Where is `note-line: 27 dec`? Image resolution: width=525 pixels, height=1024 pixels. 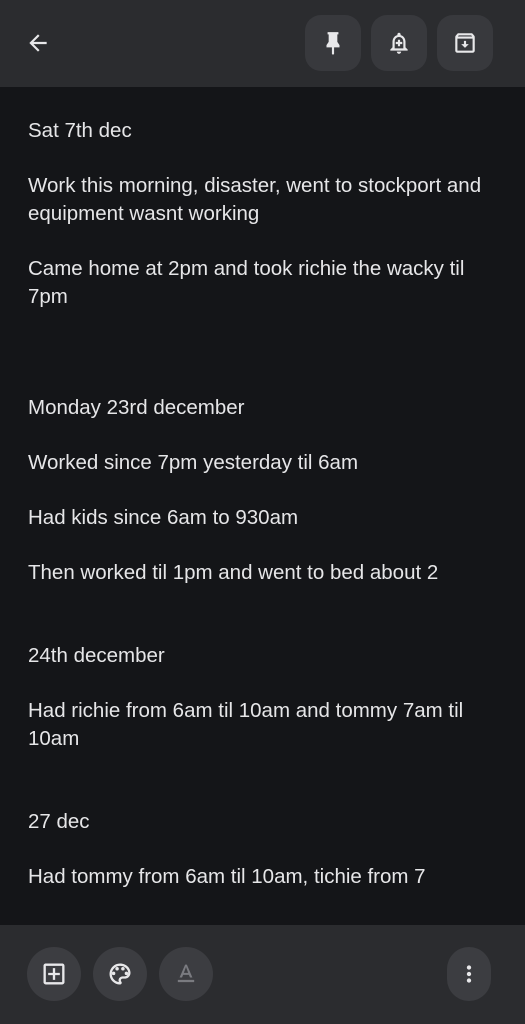
note-line: 27 dec is located at coordinates (59, 821).